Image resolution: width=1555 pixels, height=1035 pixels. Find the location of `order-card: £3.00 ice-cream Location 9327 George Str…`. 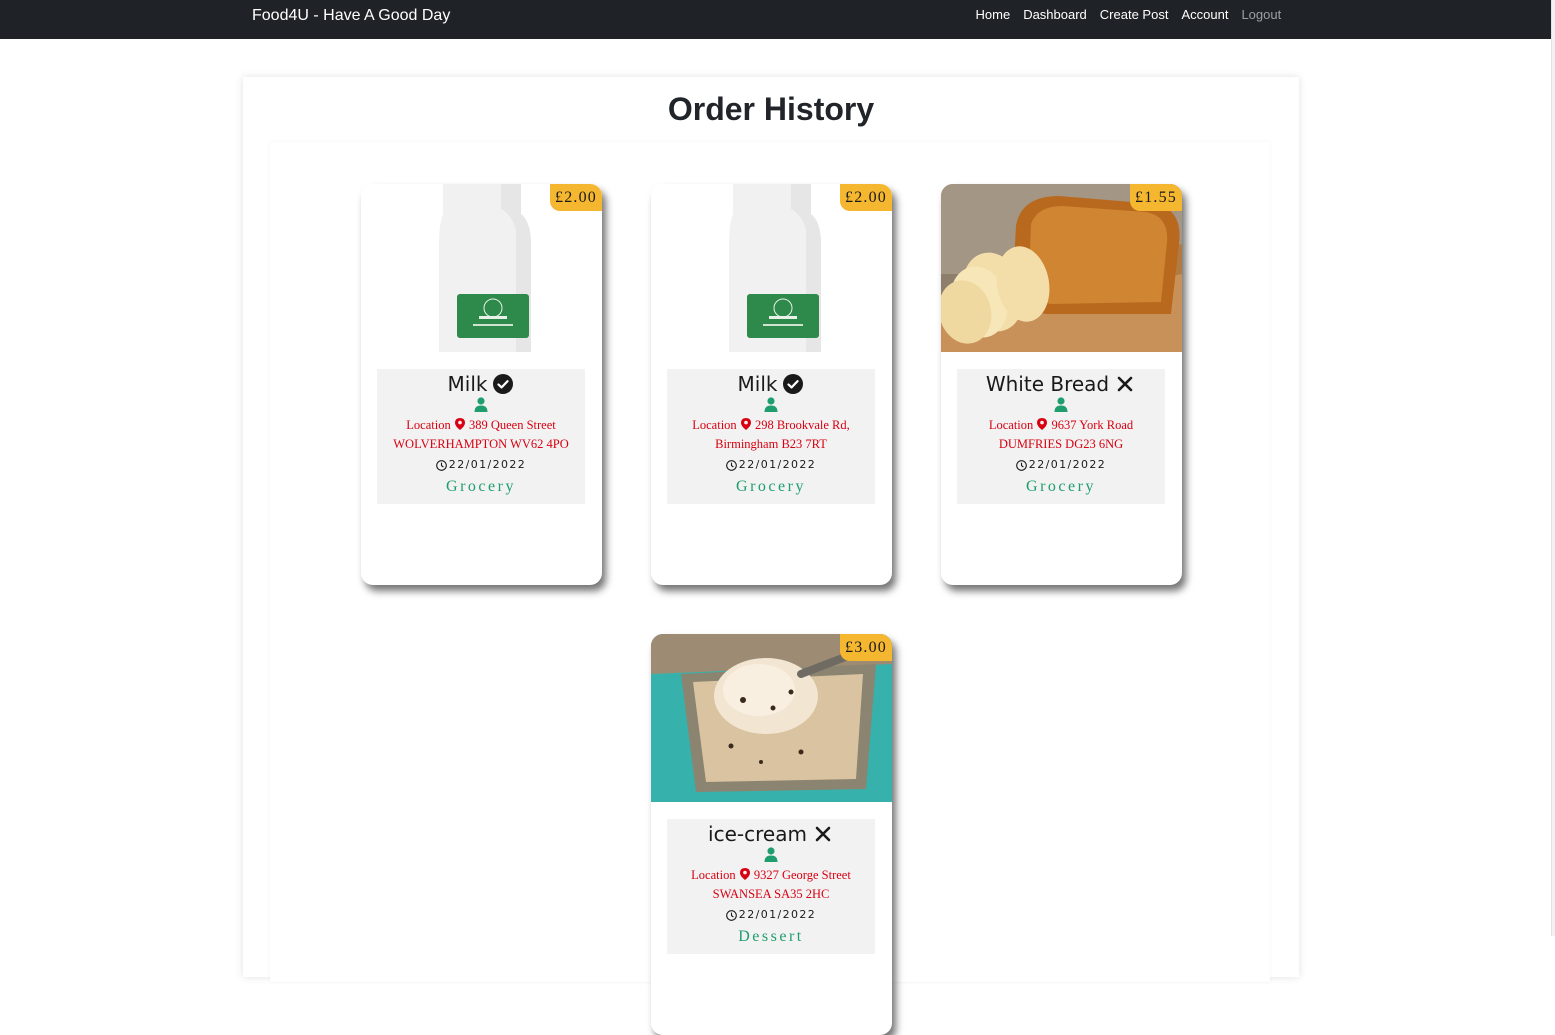

order-card: £3.00 ice-cream Location 9327 George Str… is located at coordinates (771, 834).